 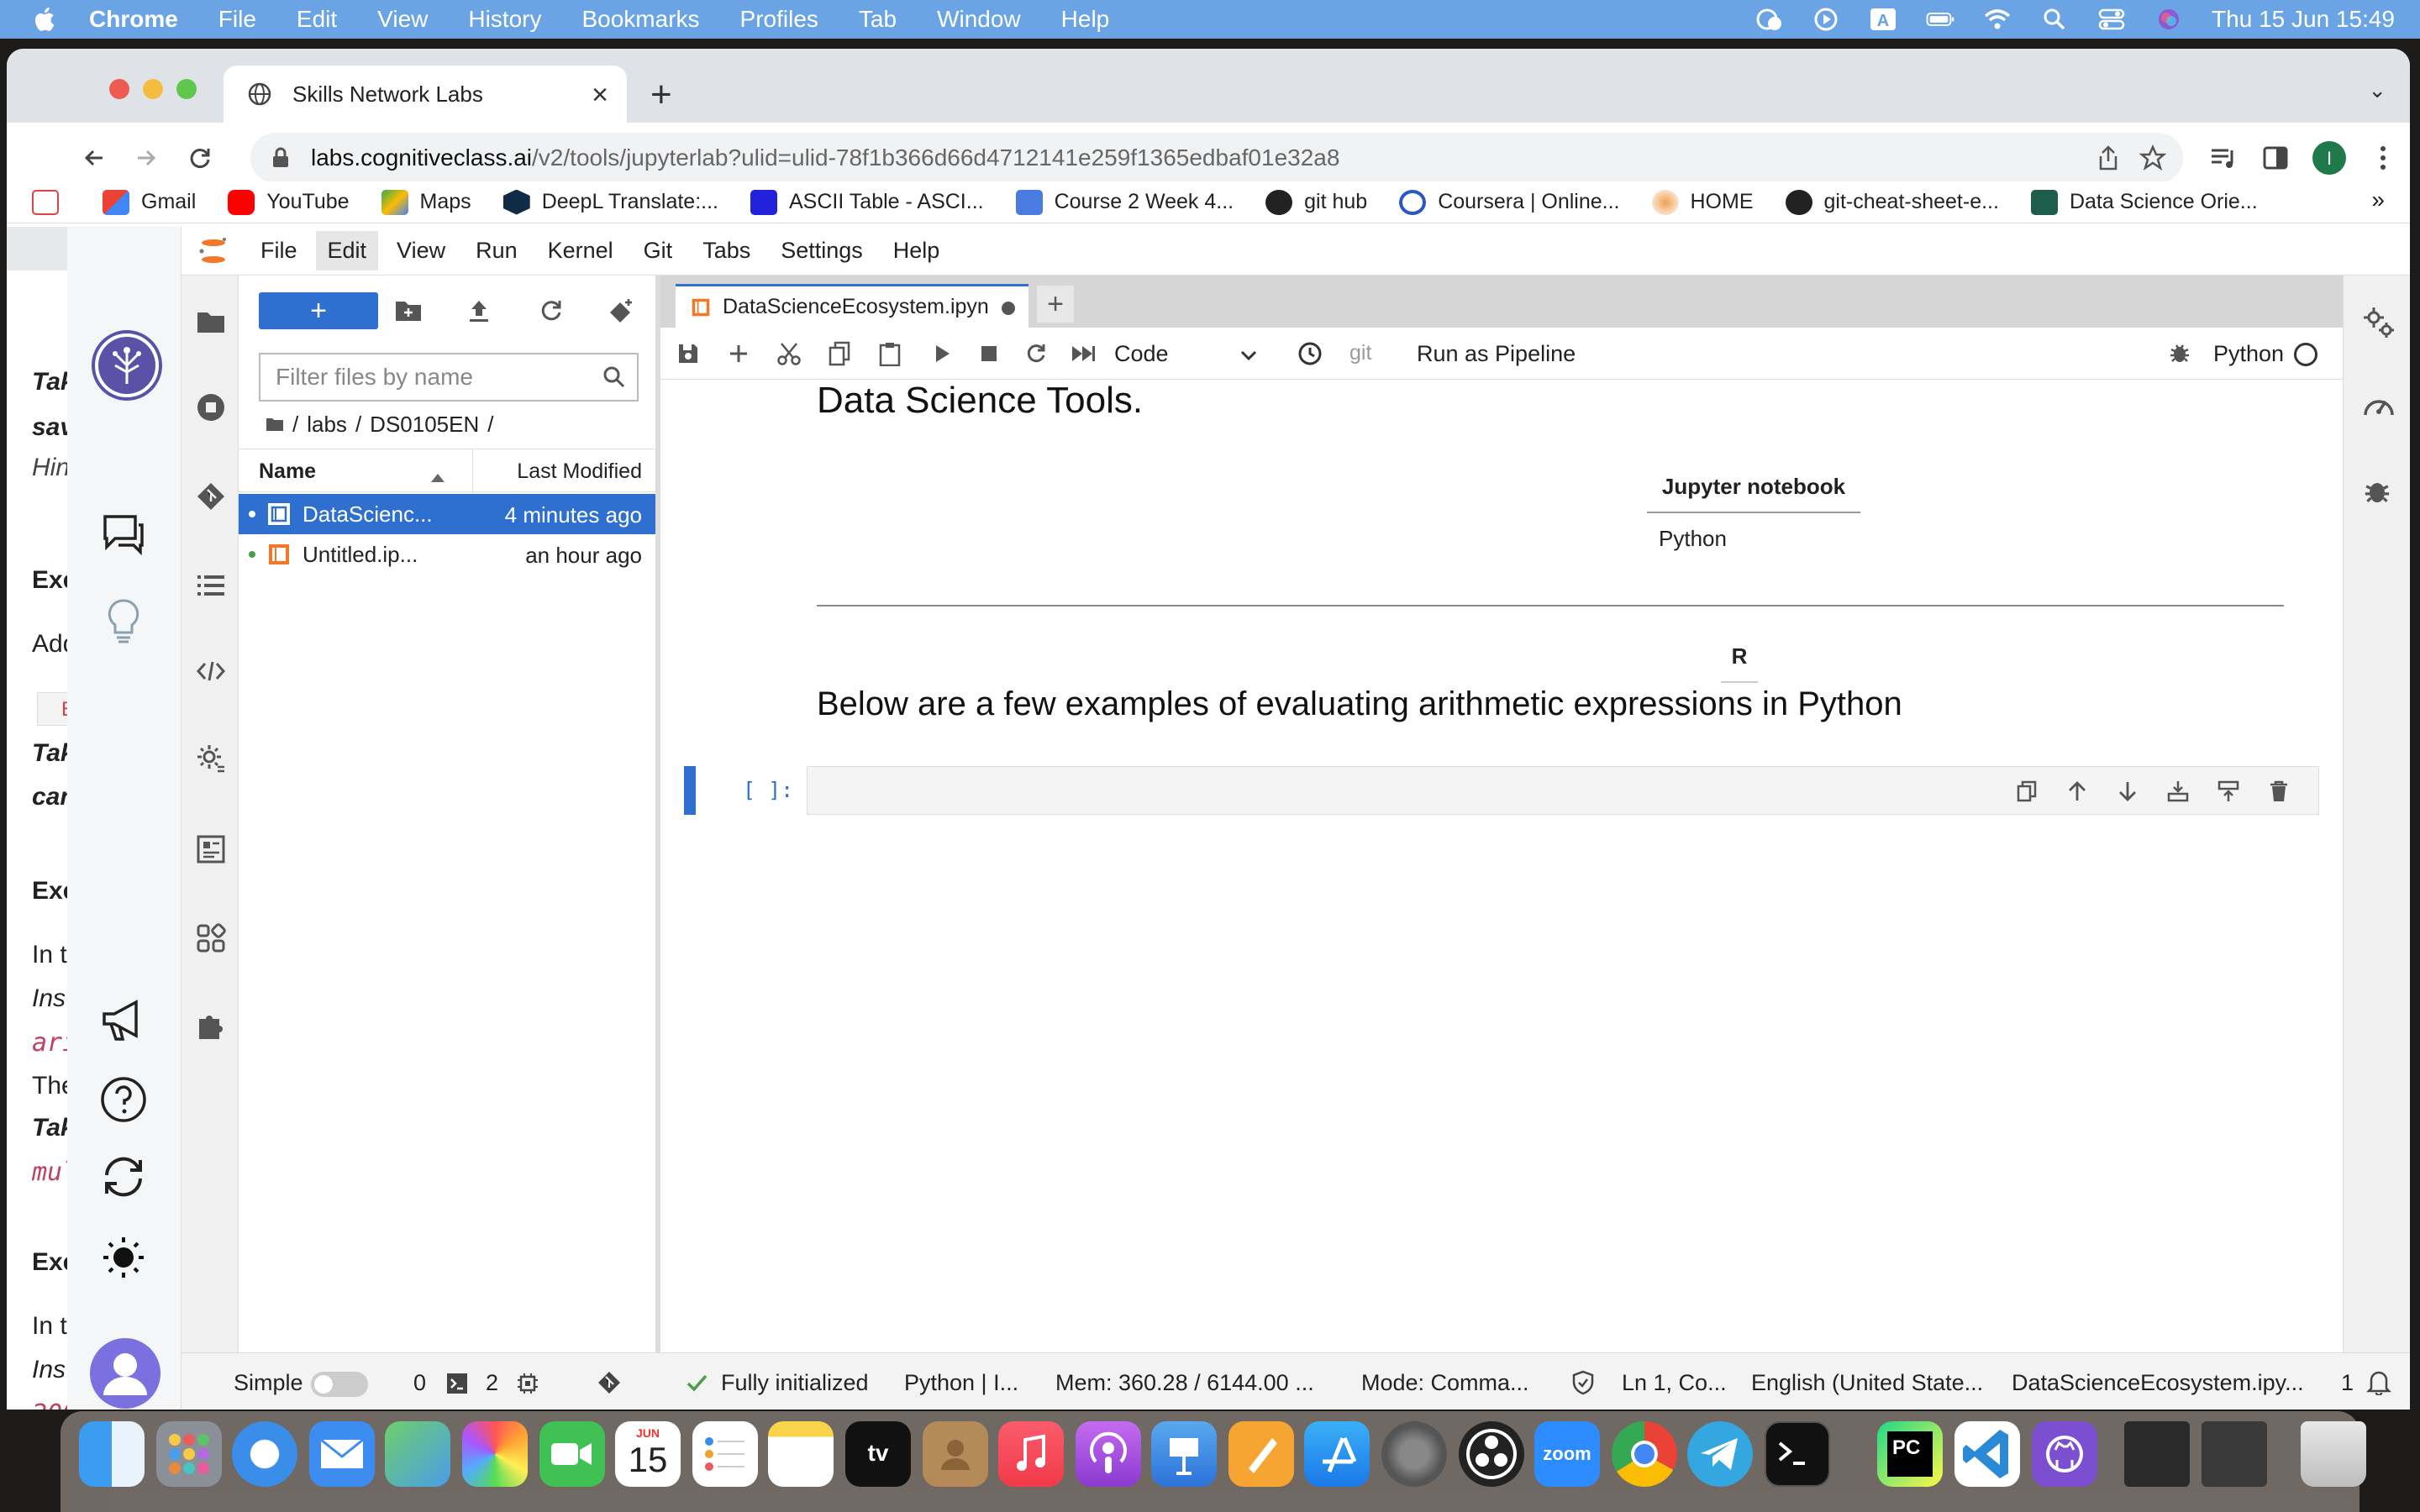 I want to click on menu-window: Window, so click(x=979, y=19).